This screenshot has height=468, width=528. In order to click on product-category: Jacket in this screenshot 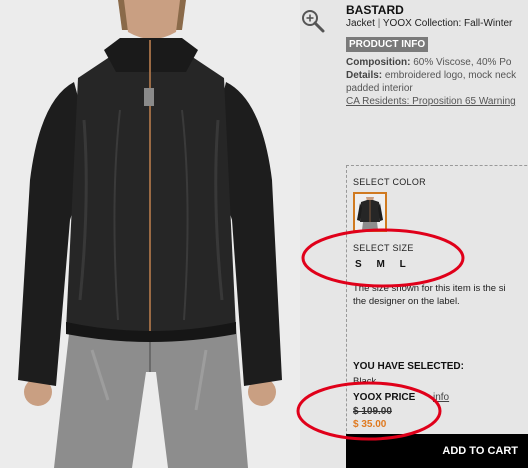, I will do `click(360, 23)`.